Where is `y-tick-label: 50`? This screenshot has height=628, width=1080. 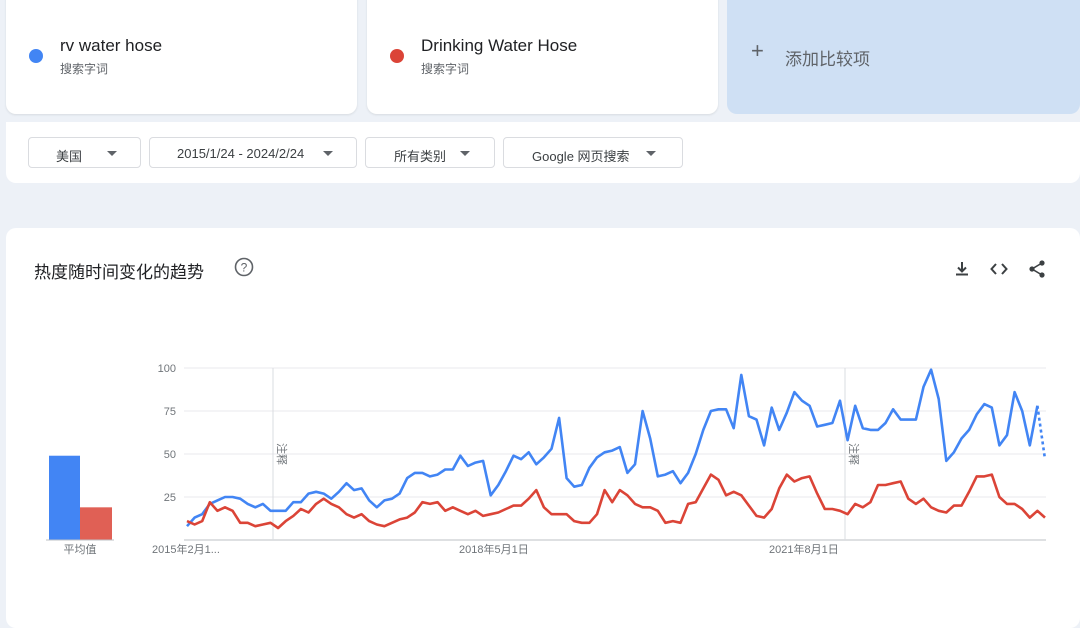 y-tick-label: 50 is located at coordinates (170, 455).